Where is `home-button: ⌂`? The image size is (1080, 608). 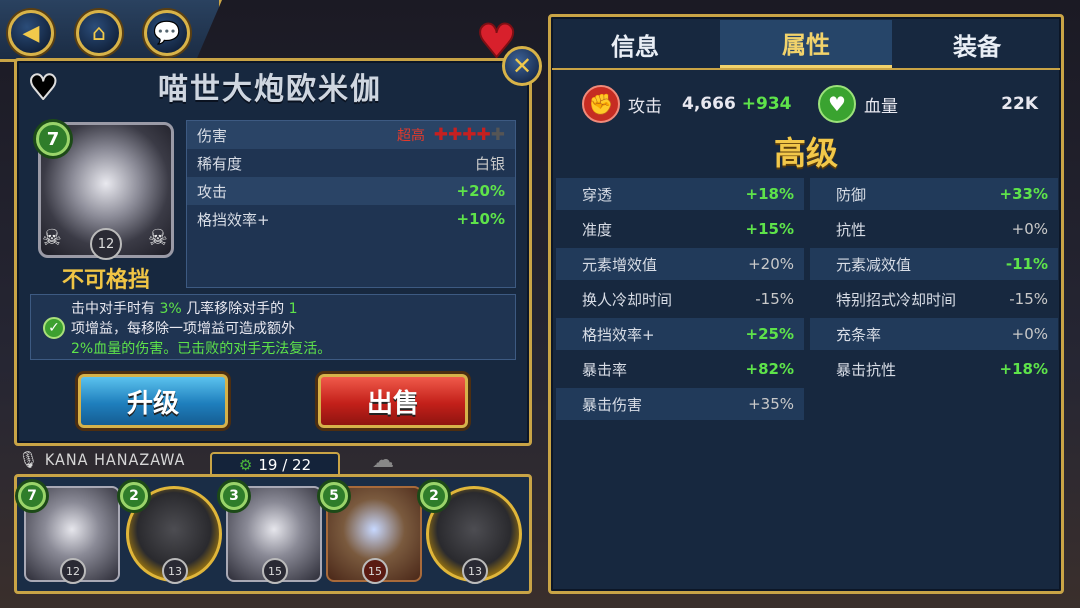 home-button: ⌂ is located at coordinates (99, 33).